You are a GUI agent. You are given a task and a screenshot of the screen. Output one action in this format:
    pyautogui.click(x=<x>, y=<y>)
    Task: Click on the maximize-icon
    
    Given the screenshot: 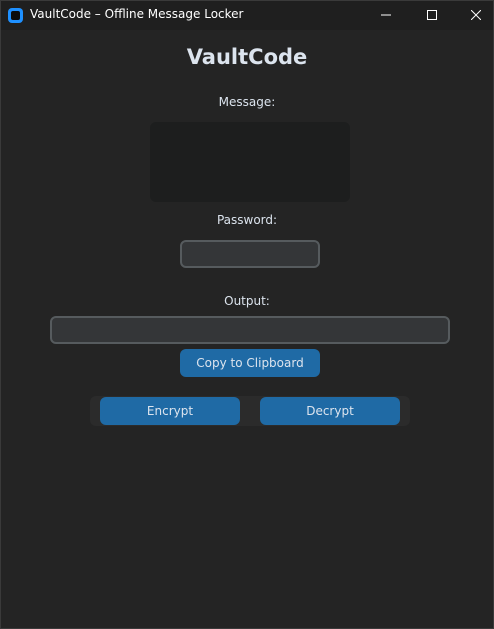 What is the action you would take?
    pyautogui.click(x=432, y=15)
    